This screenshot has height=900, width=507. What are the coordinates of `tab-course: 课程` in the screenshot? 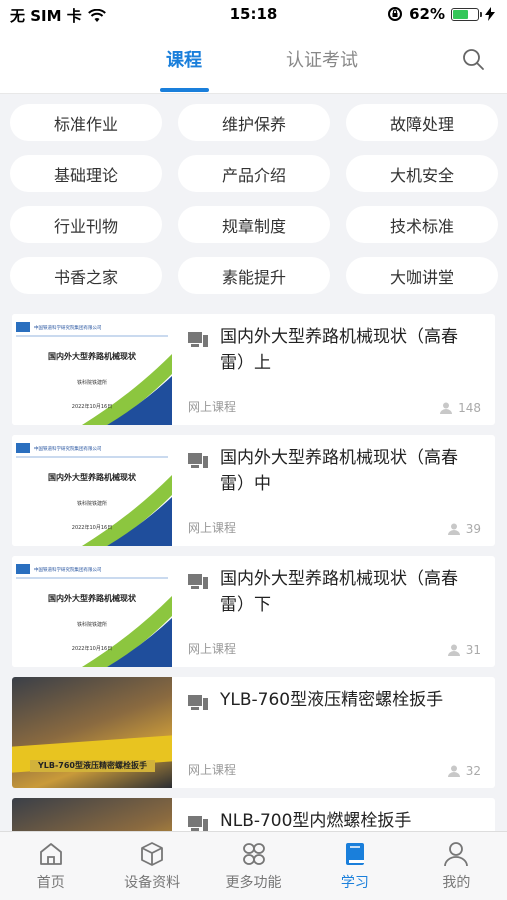 It's located at (184, 59).